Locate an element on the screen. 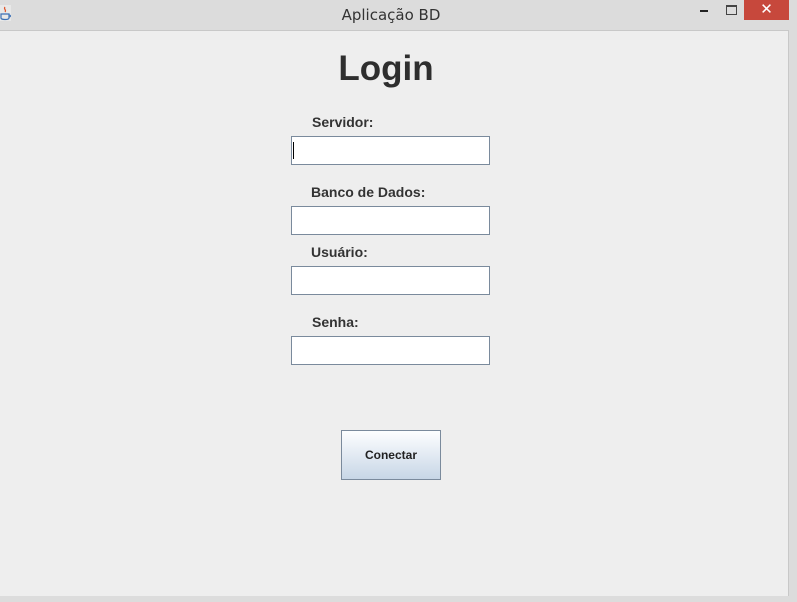 This screenshot has width=797, height=602. window-bottom-edge is located at coordinates (398, 599).